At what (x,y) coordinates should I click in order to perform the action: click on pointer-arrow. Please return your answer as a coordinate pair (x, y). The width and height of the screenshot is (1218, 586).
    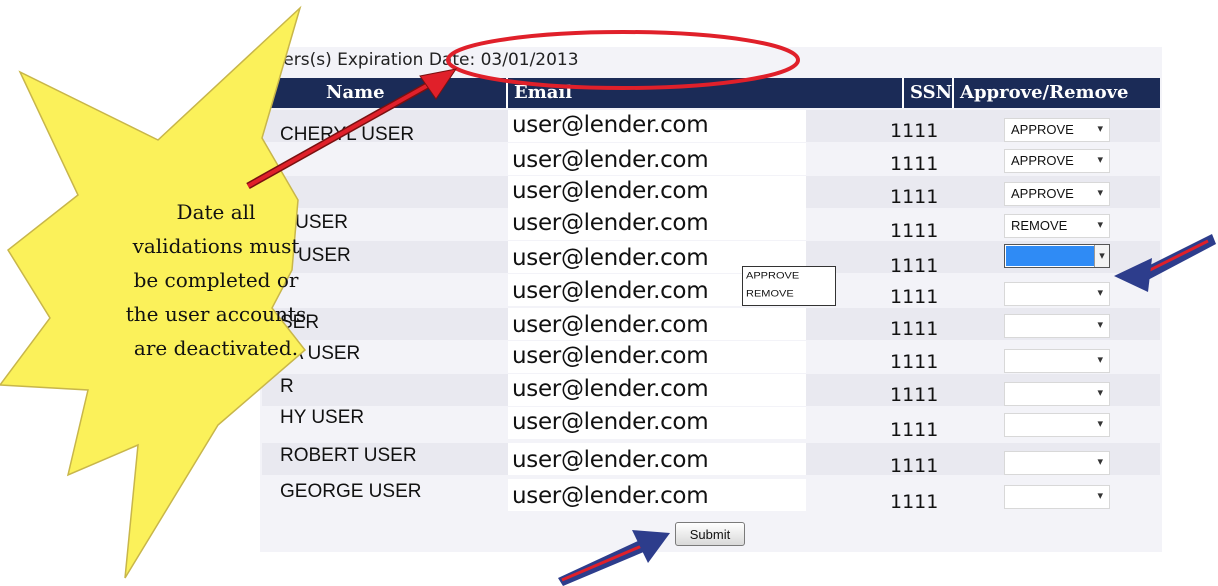
    Looking at the image, I should click on (339, 135).